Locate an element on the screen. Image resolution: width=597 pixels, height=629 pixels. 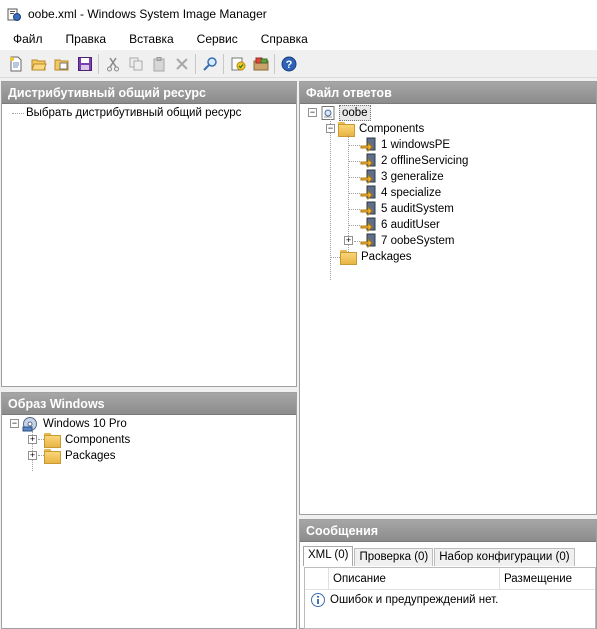
message-text: Ошибок и предупреждений нет. is located at coordinates (414, 600).